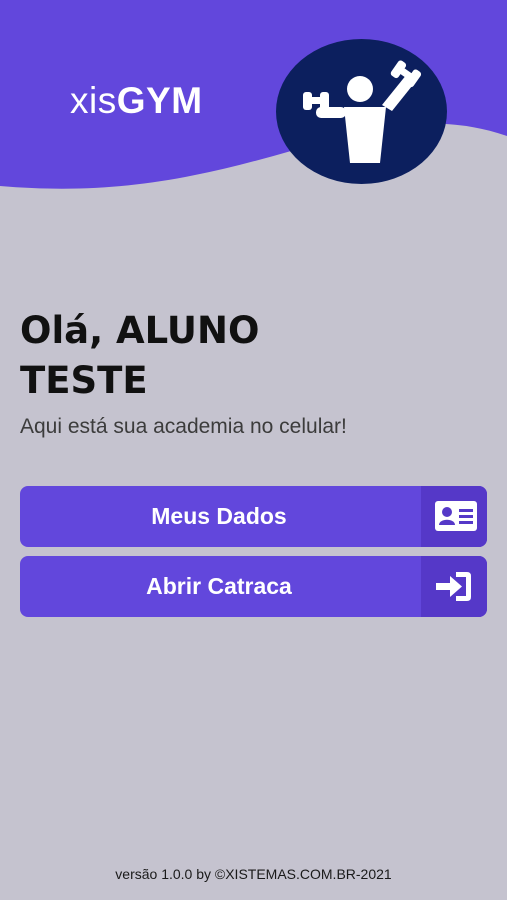  I want to click on avatar, so click(361, 111).